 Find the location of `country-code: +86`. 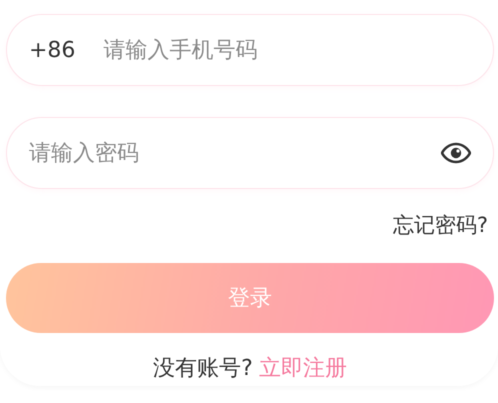

country-code: +86 is located at coordinates (52, 50).